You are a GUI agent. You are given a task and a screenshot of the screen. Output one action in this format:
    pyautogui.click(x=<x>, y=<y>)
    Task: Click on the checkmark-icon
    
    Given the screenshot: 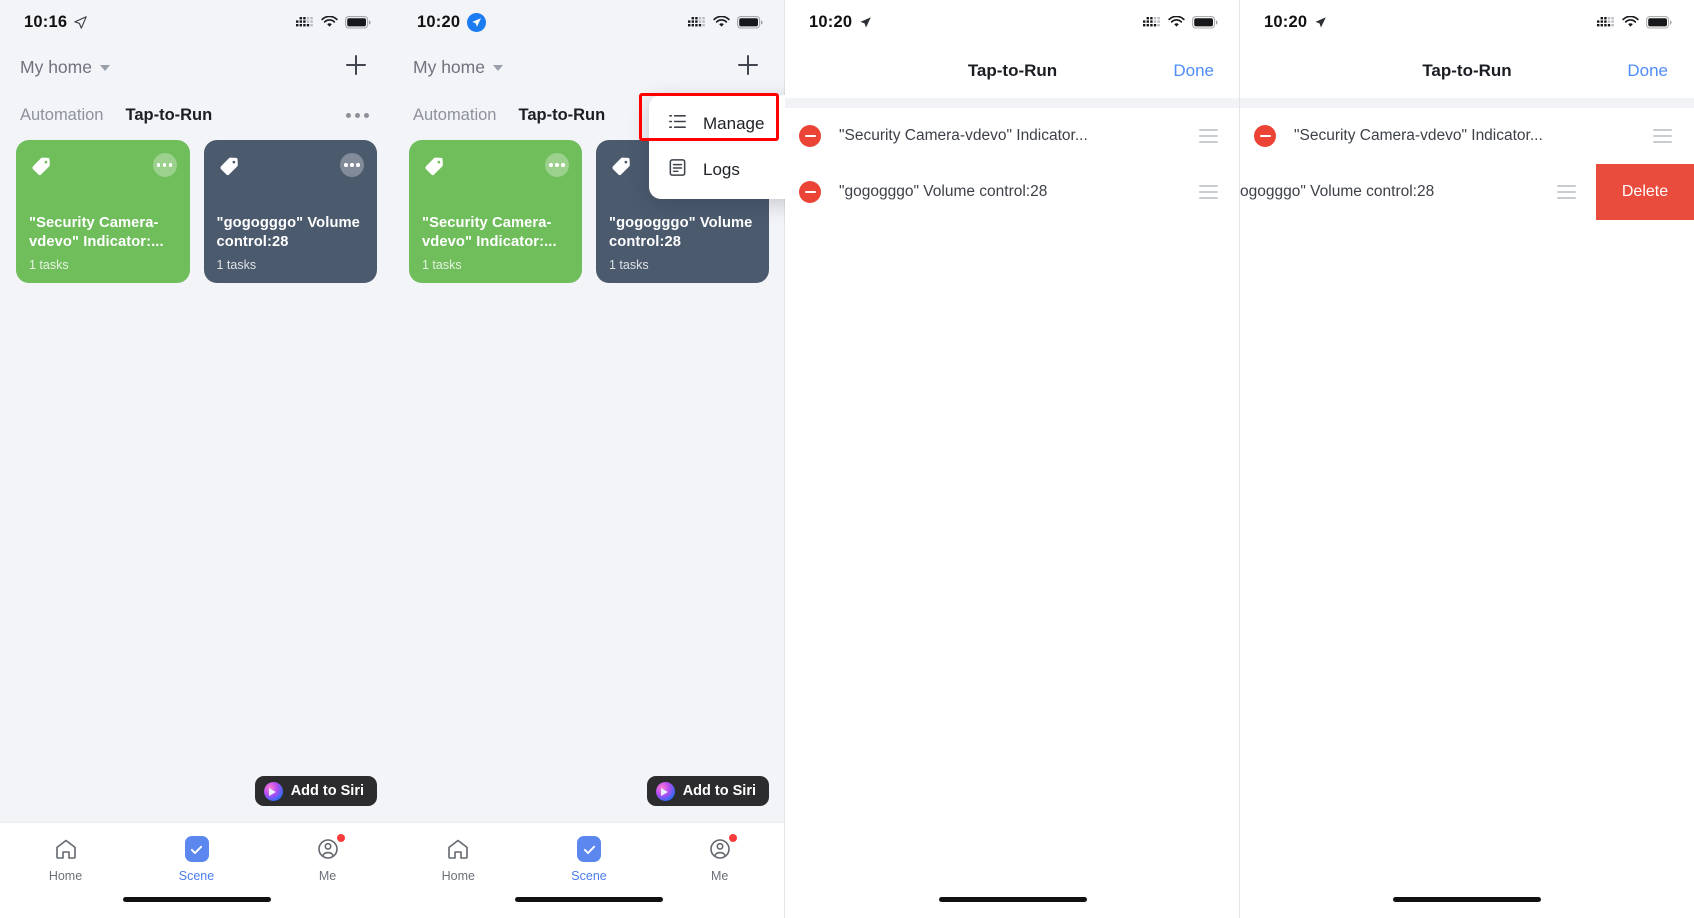 What is the action you would take?
    pyautogui.click(x=196, y=849)
    